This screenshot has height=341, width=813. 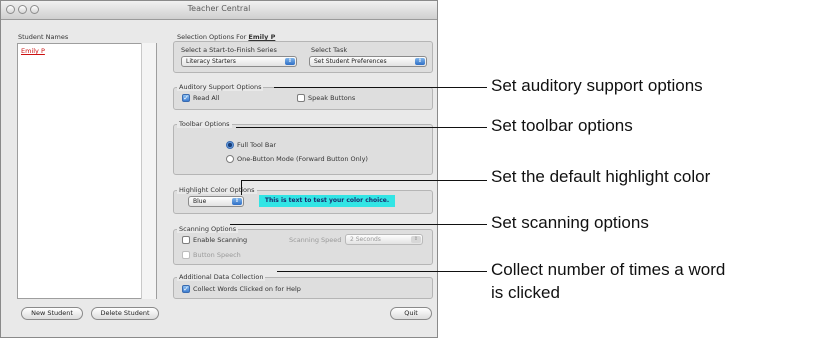 I want to click on highlight-callout-line, so click(x=364, y=180).